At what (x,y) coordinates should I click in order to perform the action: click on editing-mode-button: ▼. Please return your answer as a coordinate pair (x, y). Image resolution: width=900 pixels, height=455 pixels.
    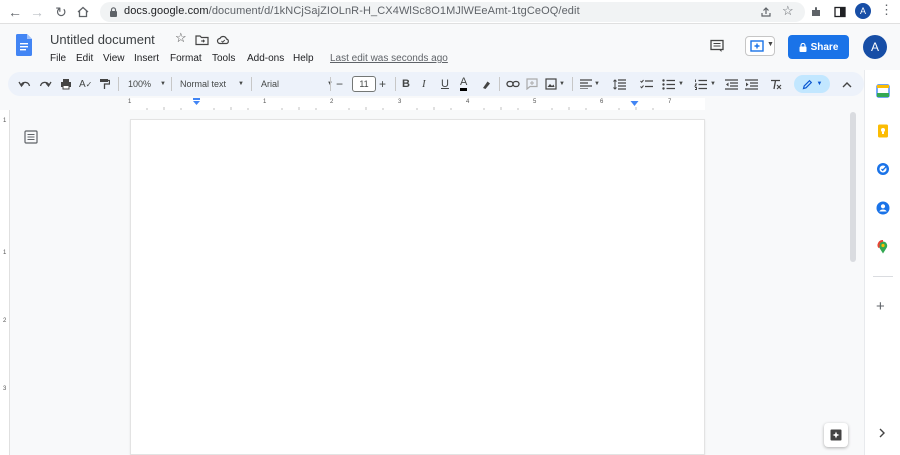
    Looking at the image, I should click on (812, 84).